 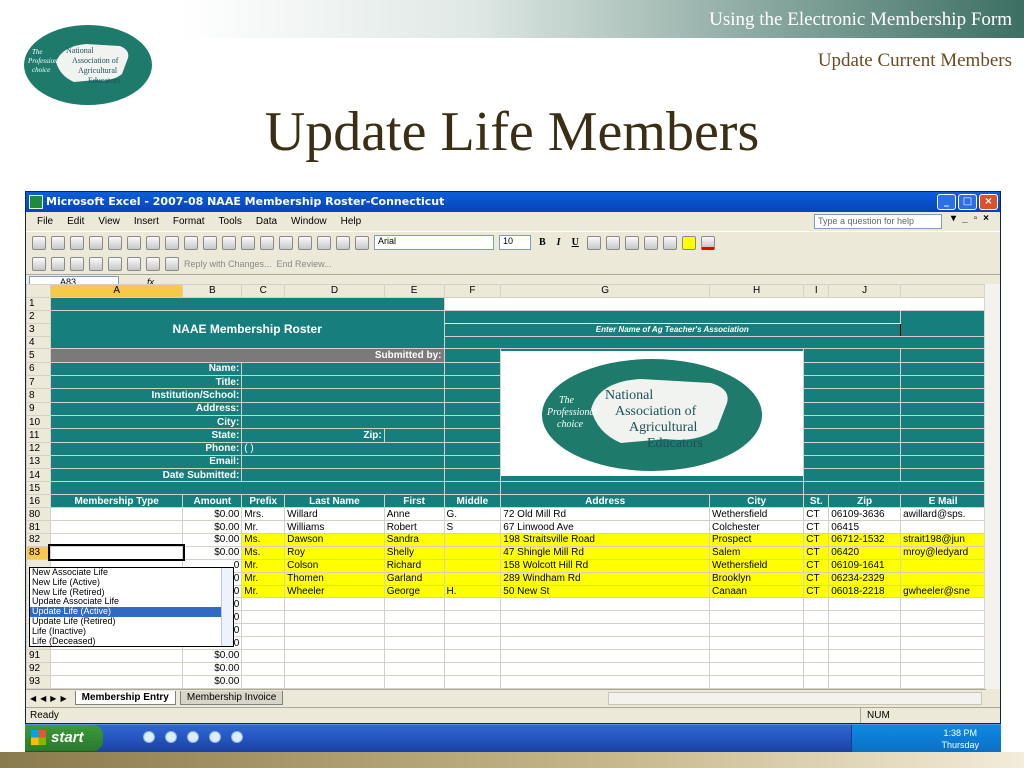 What do you see at coordinates (334, 565) in the screenshot?
I see `last-name-cell: Colson` at bounding box center [334, 565].